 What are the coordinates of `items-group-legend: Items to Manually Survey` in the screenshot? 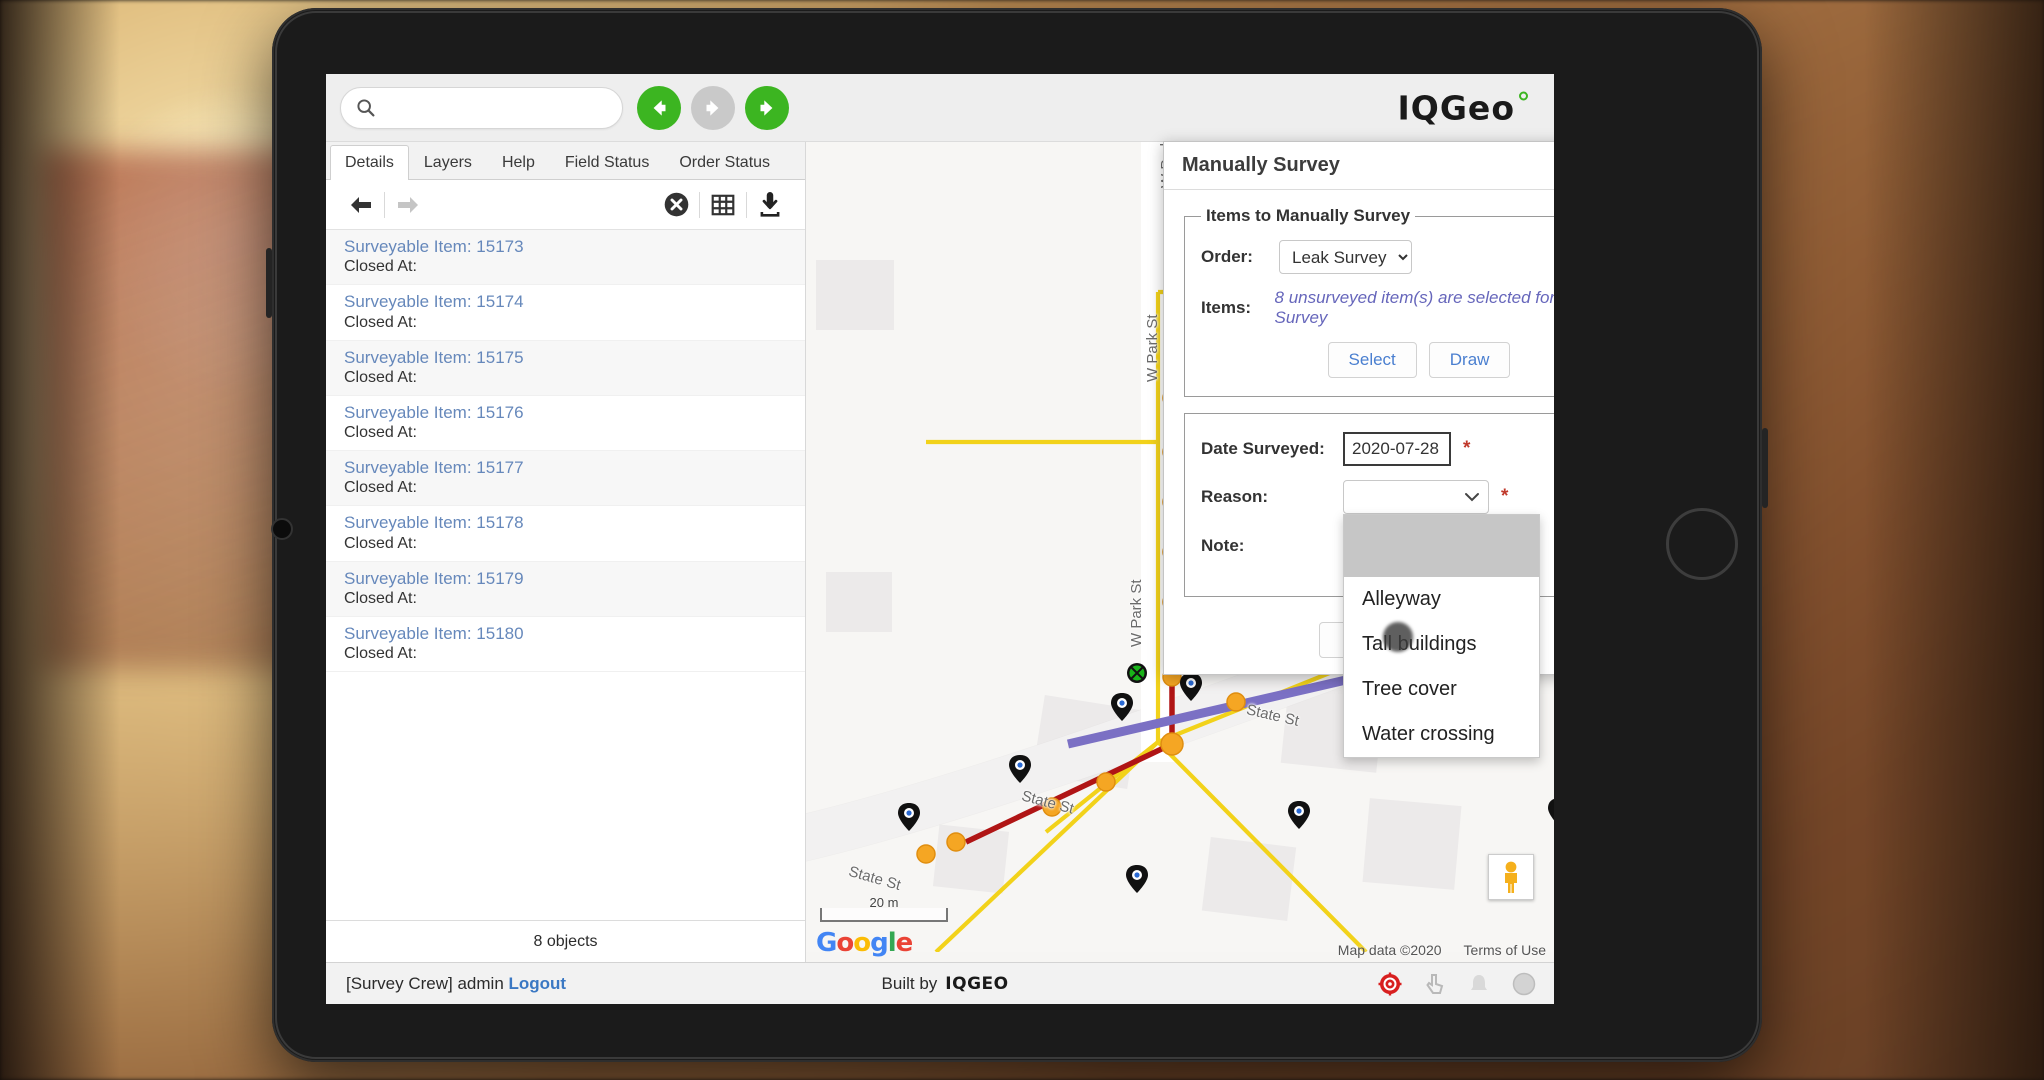 It's located at (1308, 215).